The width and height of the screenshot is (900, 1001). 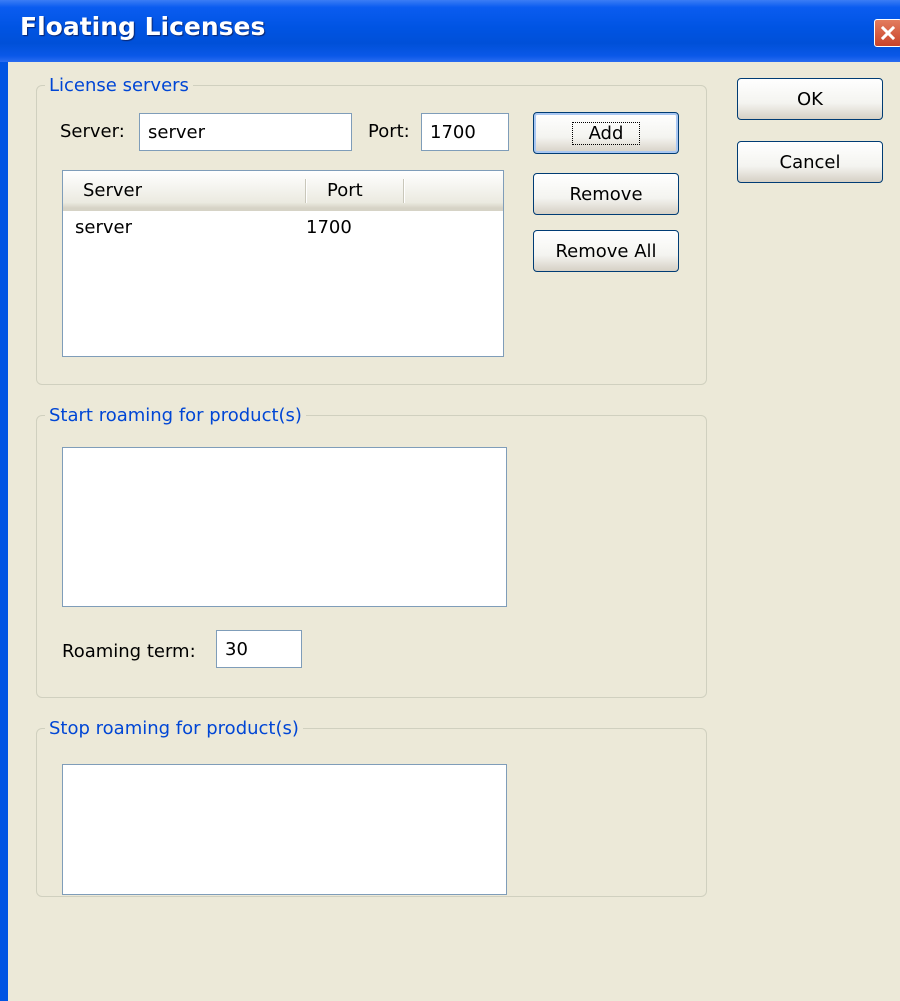 I want to click on start-roaming-product-list, so click(x=284, y=527).